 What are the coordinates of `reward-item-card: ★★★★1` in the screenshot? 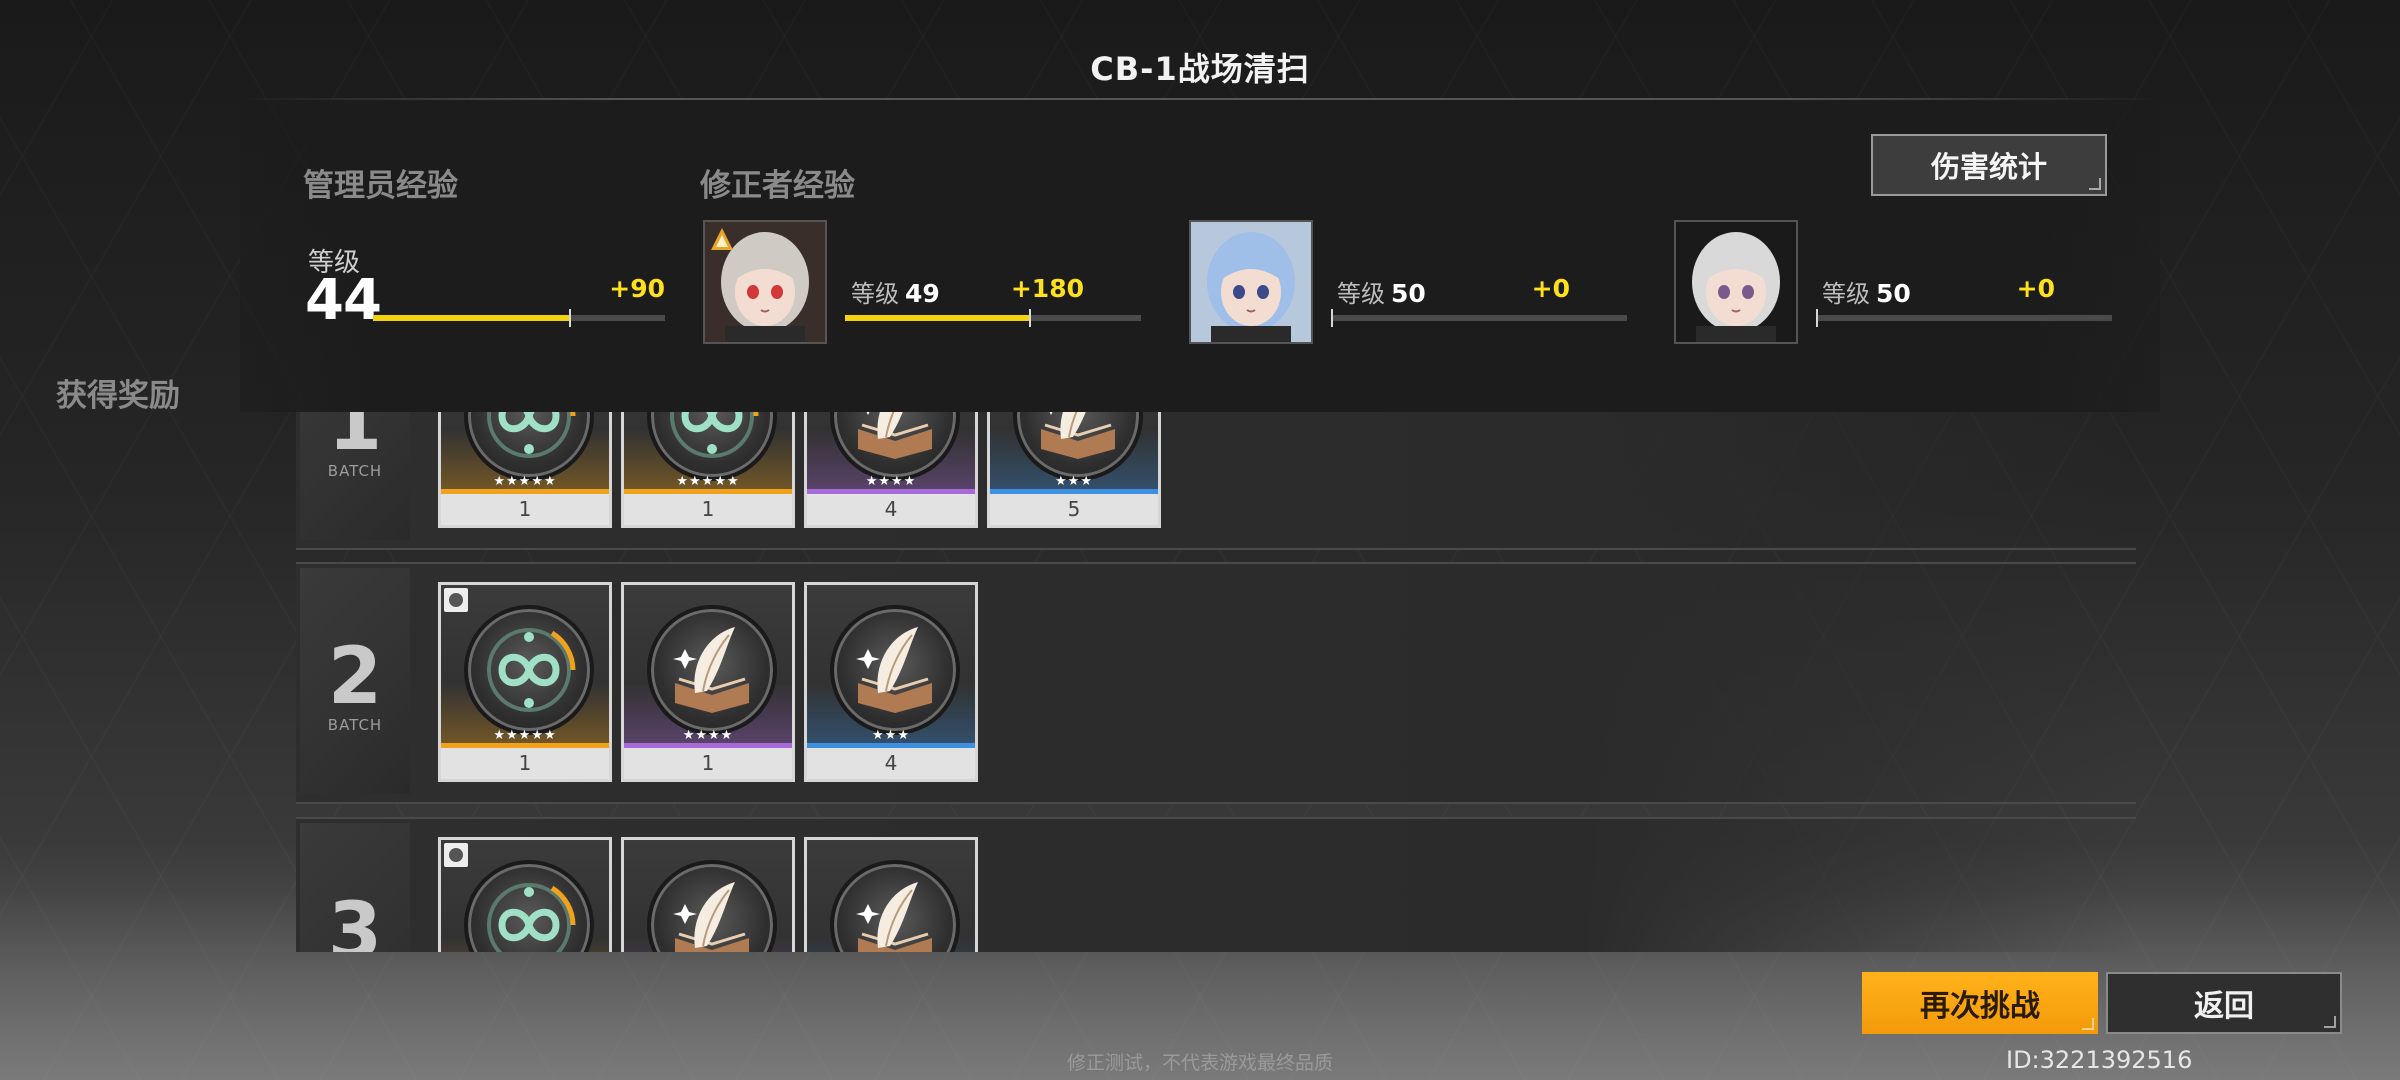 It's located at (708, 894).